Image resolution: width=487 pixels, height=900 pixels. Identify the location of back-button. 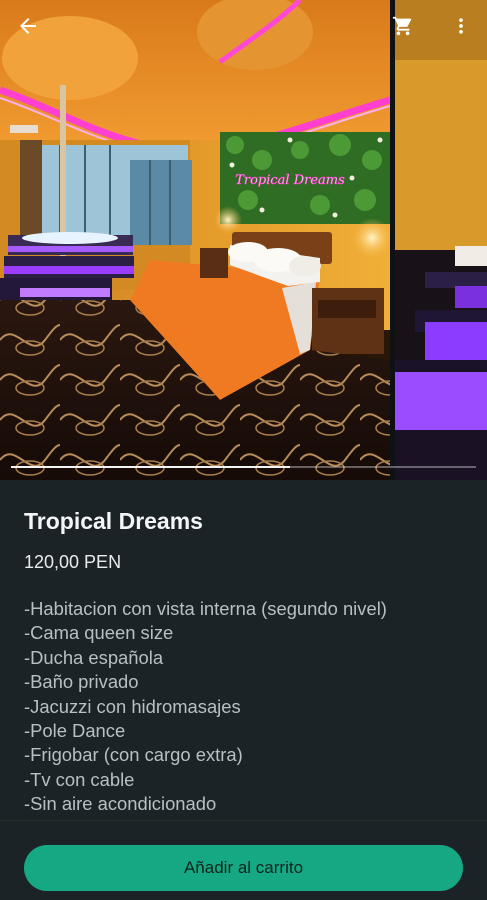
(28, 26).